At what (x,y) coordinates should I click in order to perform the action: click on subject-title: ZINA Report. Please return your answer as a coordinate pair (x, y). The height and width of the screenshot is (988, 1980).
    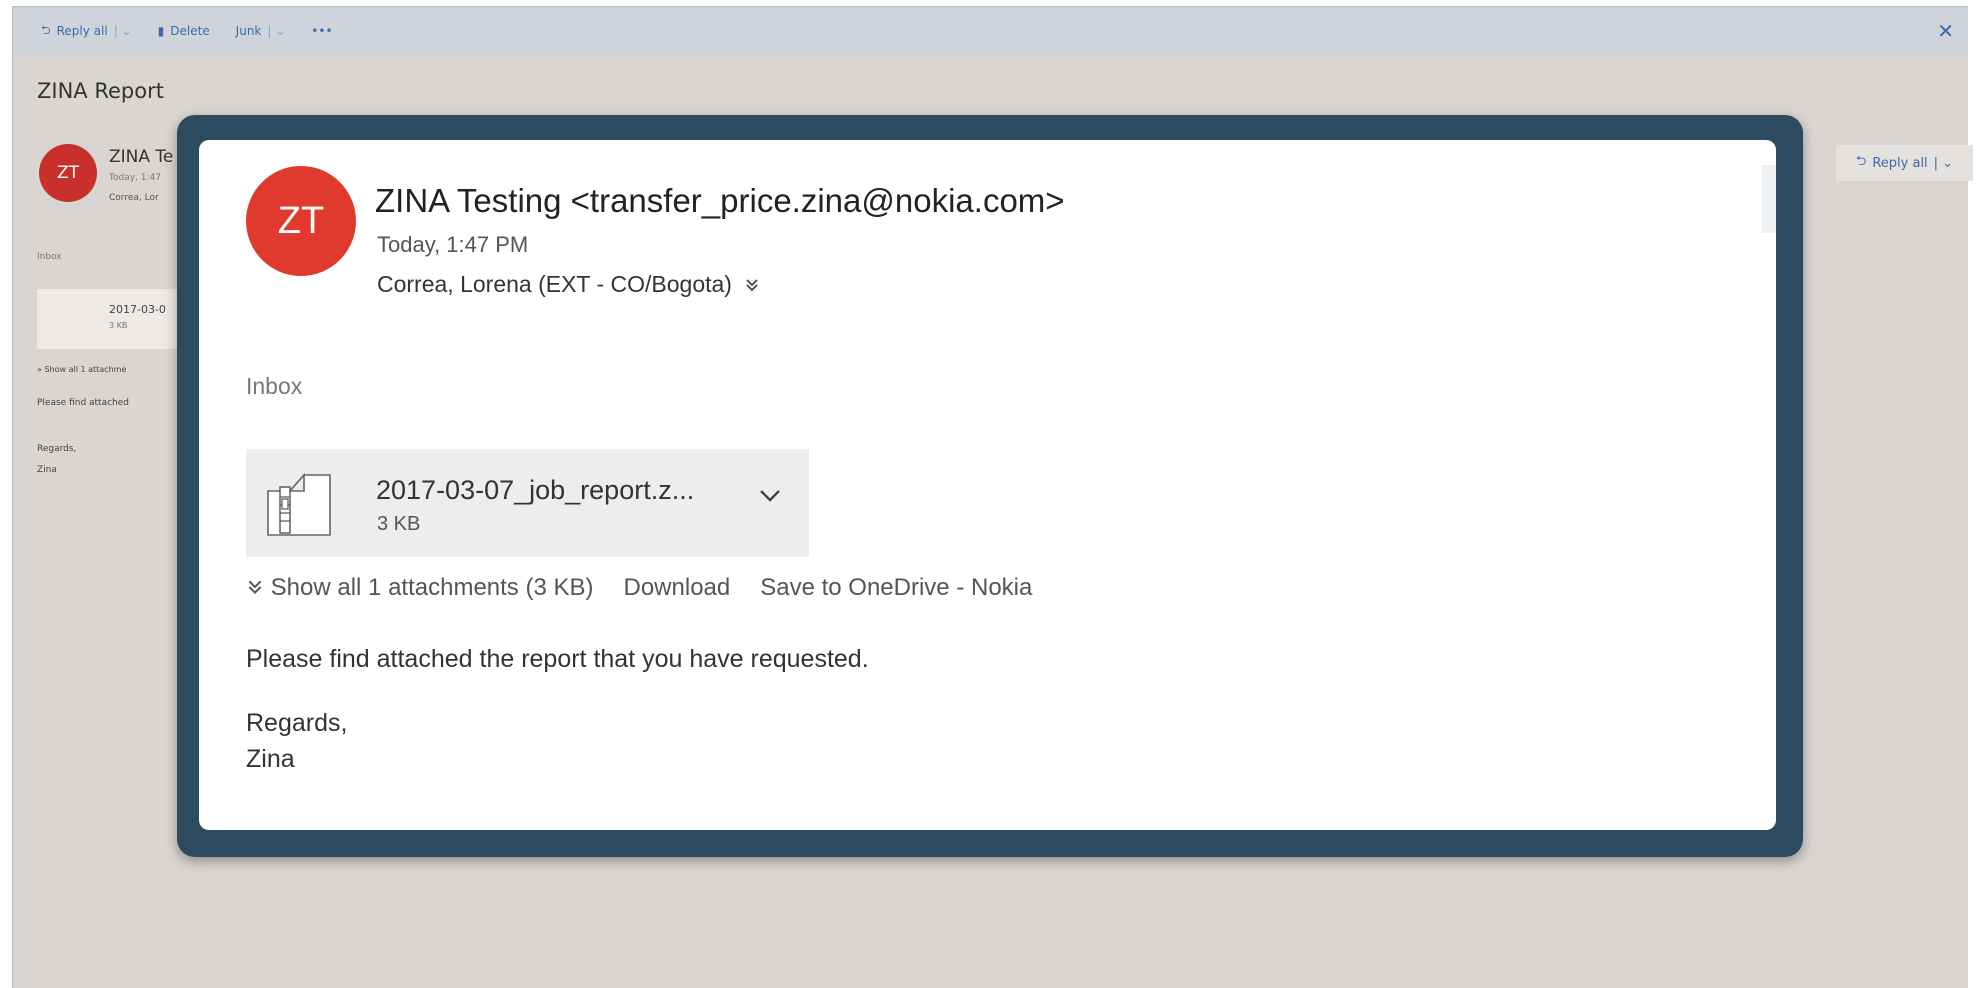
    Looking at the image, I should click on (100, 91).